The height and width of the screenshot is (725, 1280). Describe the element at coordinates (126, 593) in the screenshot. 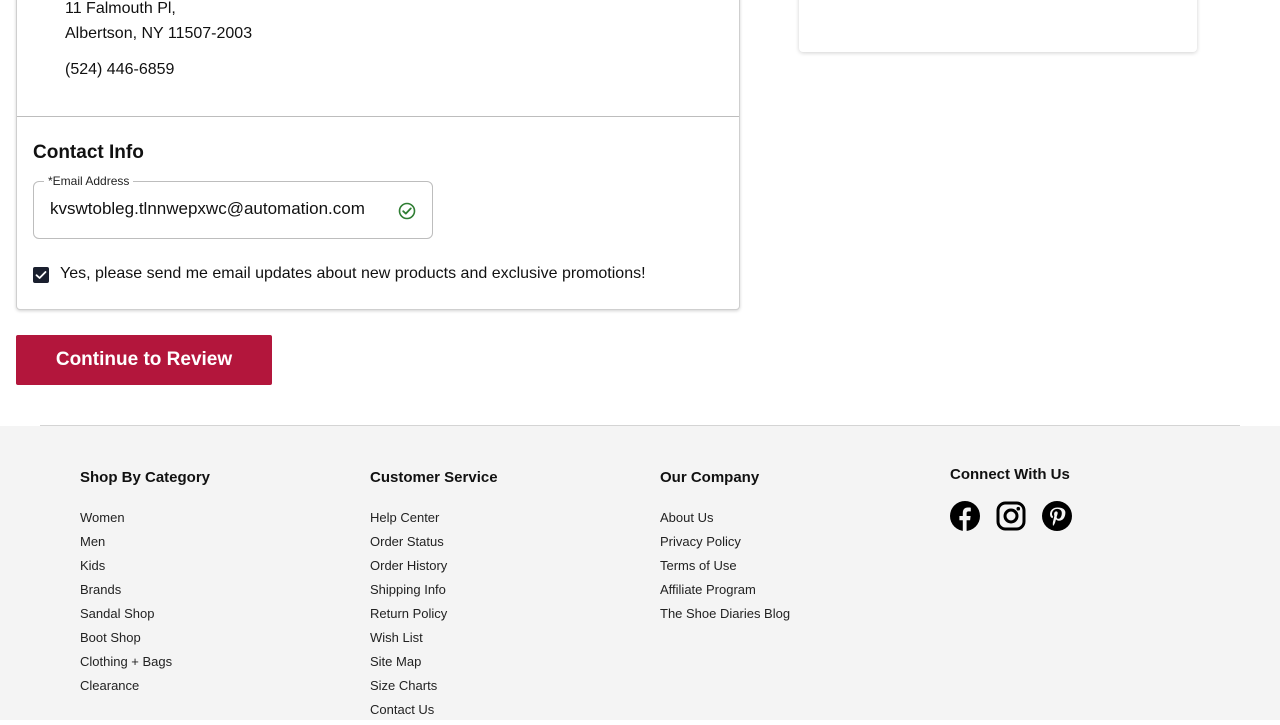

I see `footer-link-brands: Brands` at that location.